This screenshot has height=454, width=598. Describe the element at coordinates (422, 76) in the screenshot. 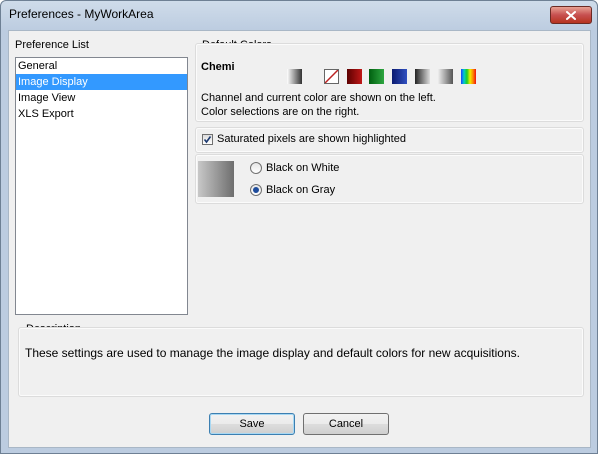

I see `swatch-dark-gray-gradient` at that location.